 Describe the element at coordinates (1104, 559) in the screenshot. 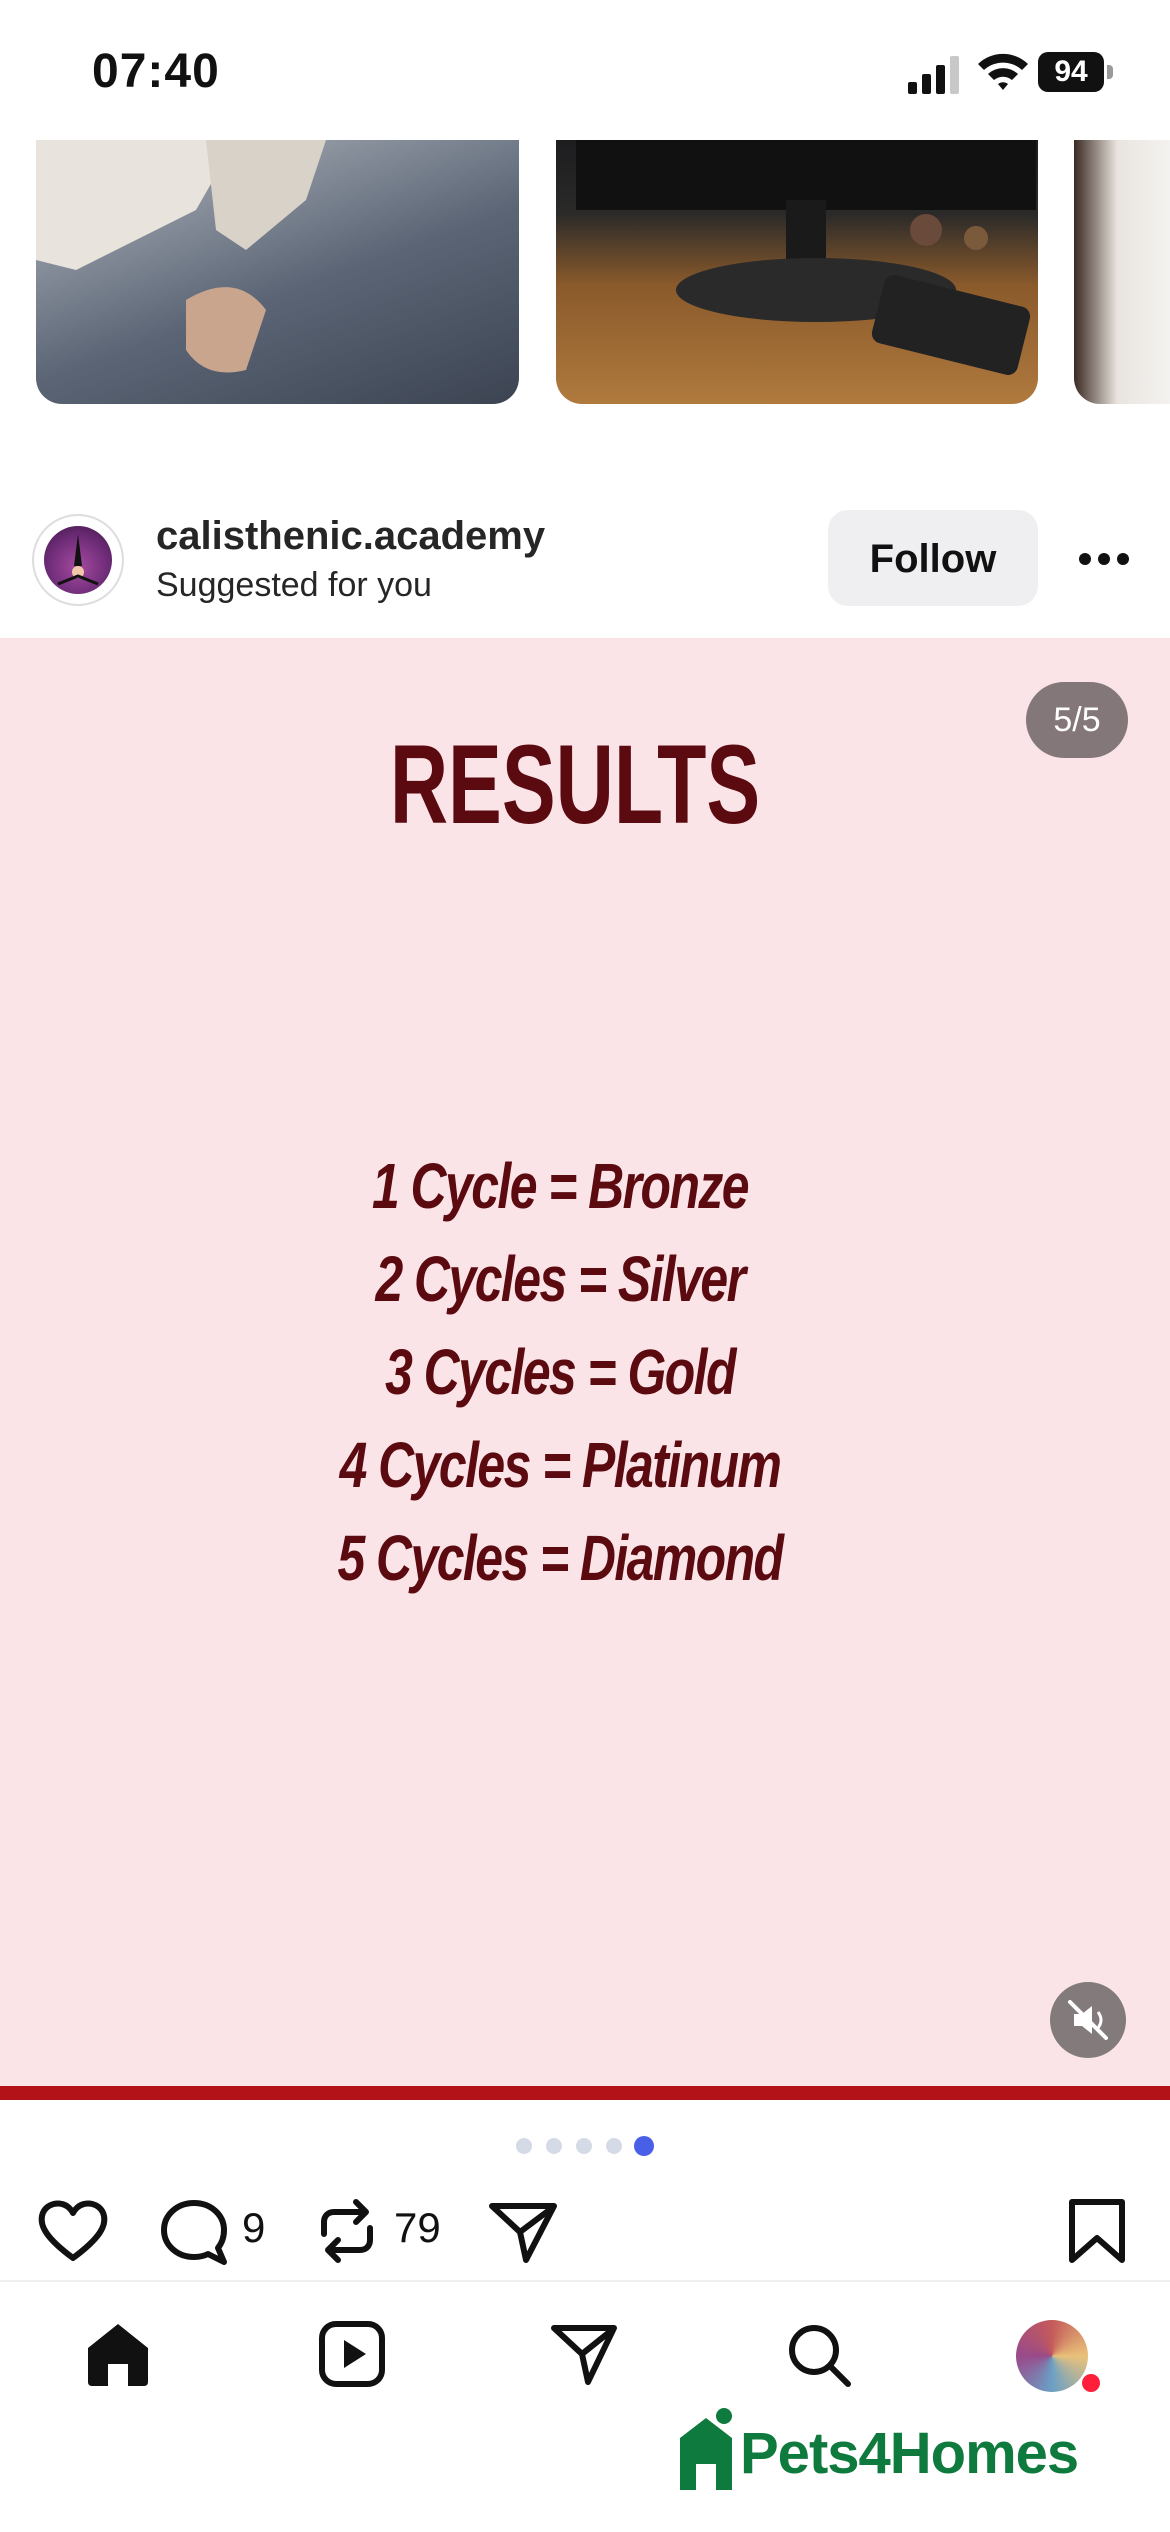

I see `more-options-icon` at that location.